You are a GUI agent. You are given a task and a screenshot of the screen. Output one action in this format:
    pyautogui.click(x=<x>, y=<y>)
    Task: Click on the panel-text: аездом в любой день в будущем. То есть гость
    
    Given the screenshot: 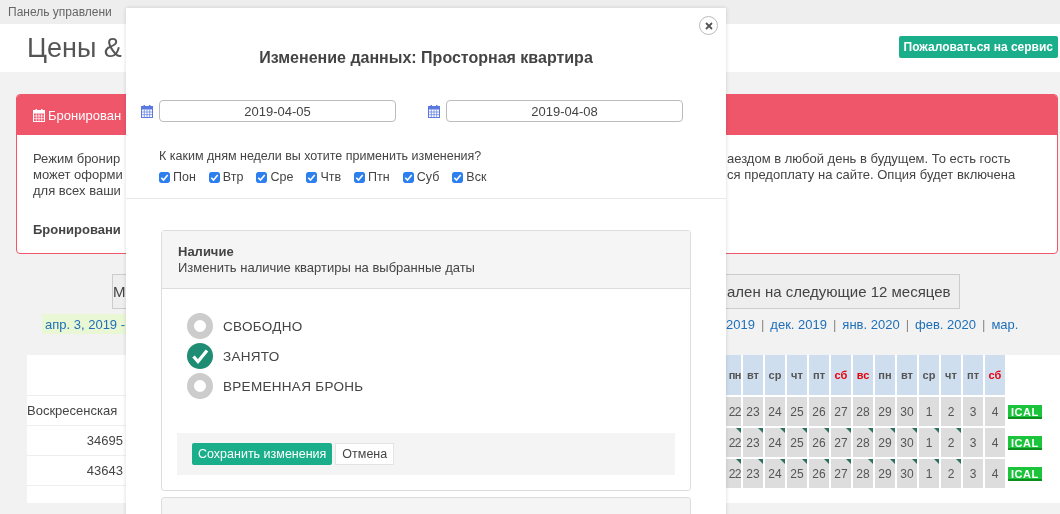 What is the action you would take?
    pyautogui.click(x=869, y=159)
    